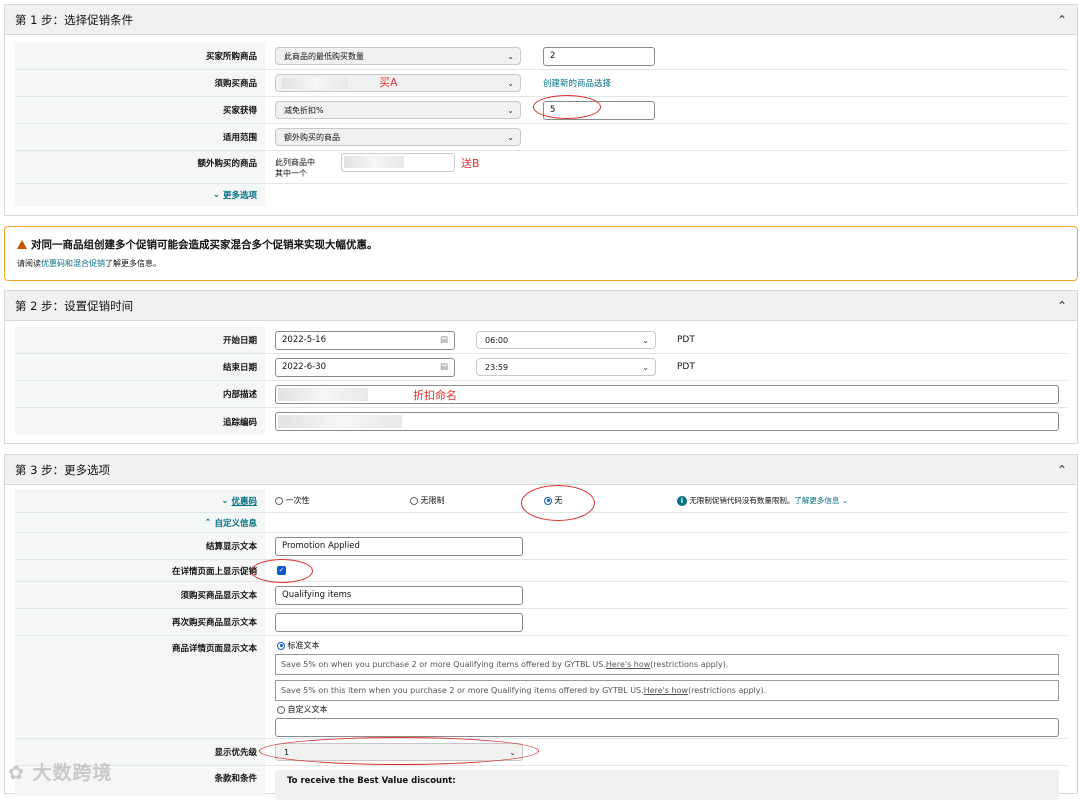 This screenshot has width=1080, height=800. I want to click on coupon-option-once: 一次性, so click(292, 500).